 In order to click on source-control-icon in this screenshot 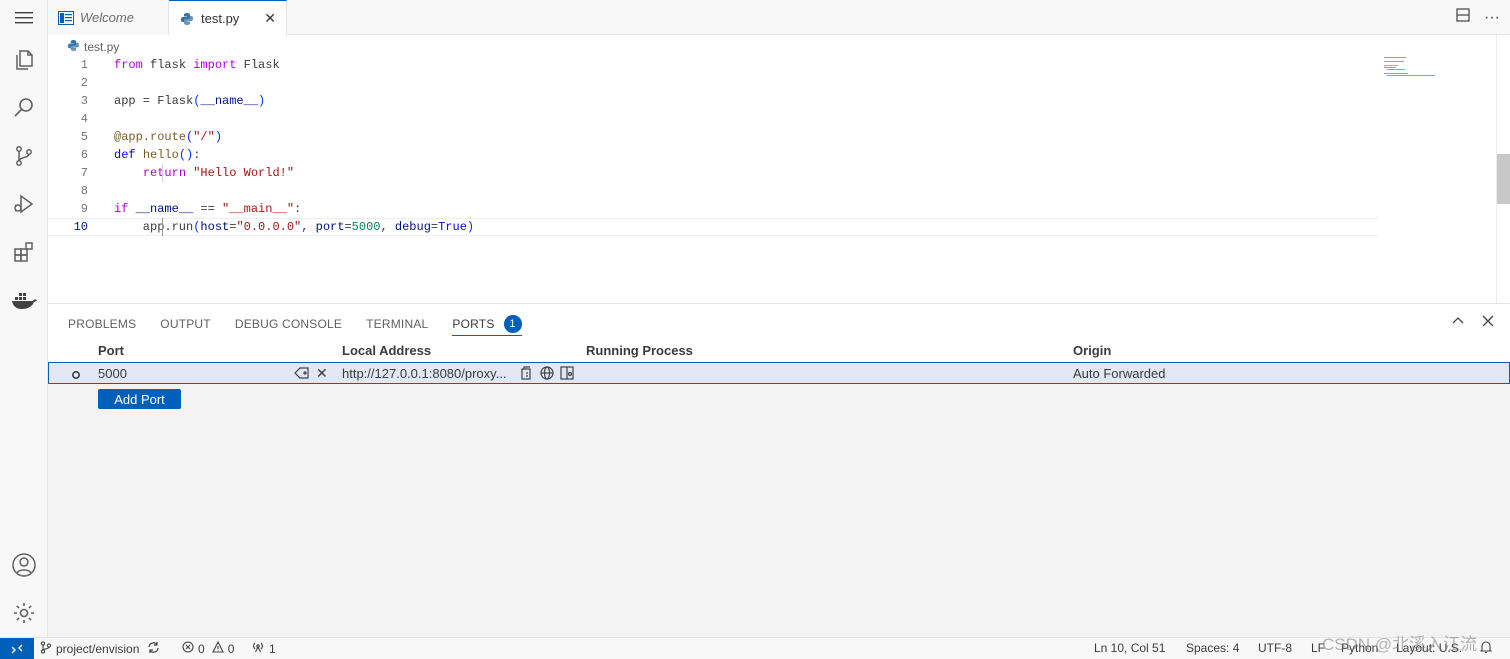, I will do `click(24, 156)`.